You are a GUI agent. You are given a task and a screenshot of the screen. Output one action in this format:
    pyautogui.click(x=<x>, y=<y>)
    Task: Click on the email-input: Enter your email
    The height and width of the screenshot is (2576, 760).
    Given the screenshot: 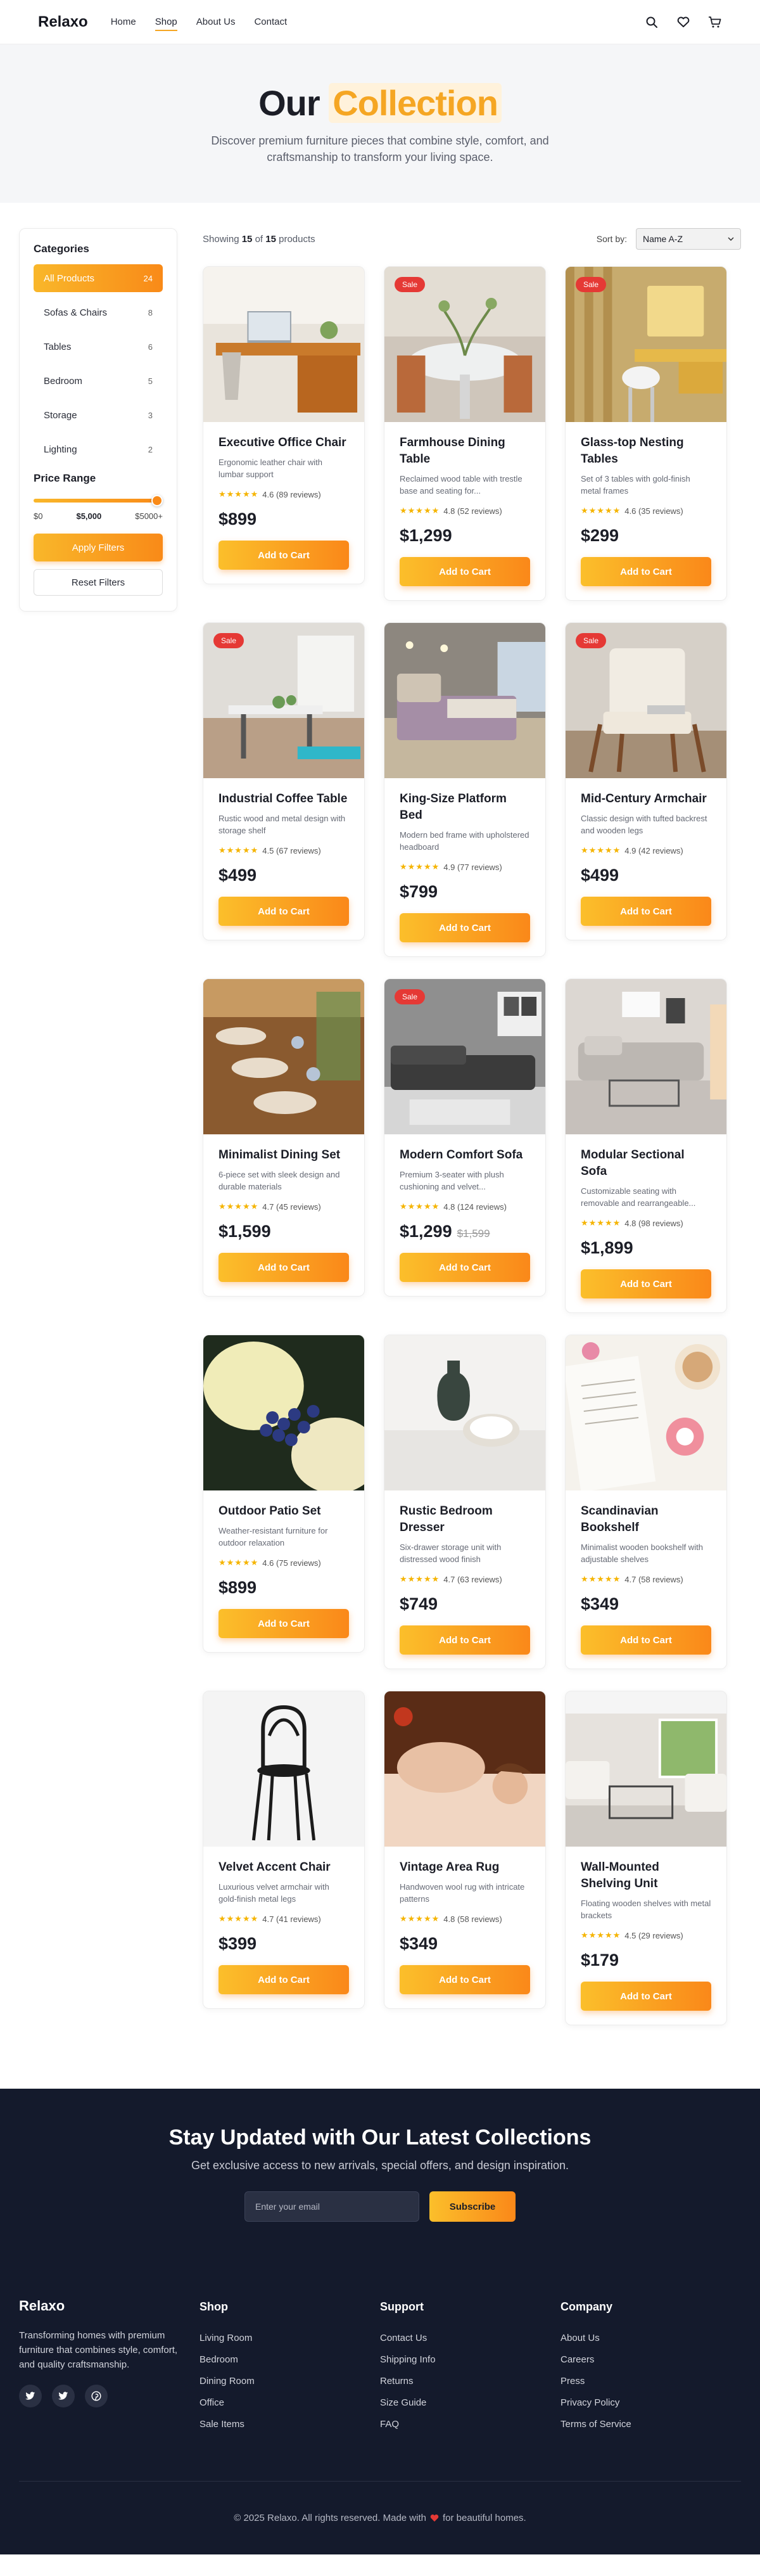 What is the action you would take?
    pyautogui.click(x=331, y=2206)
    